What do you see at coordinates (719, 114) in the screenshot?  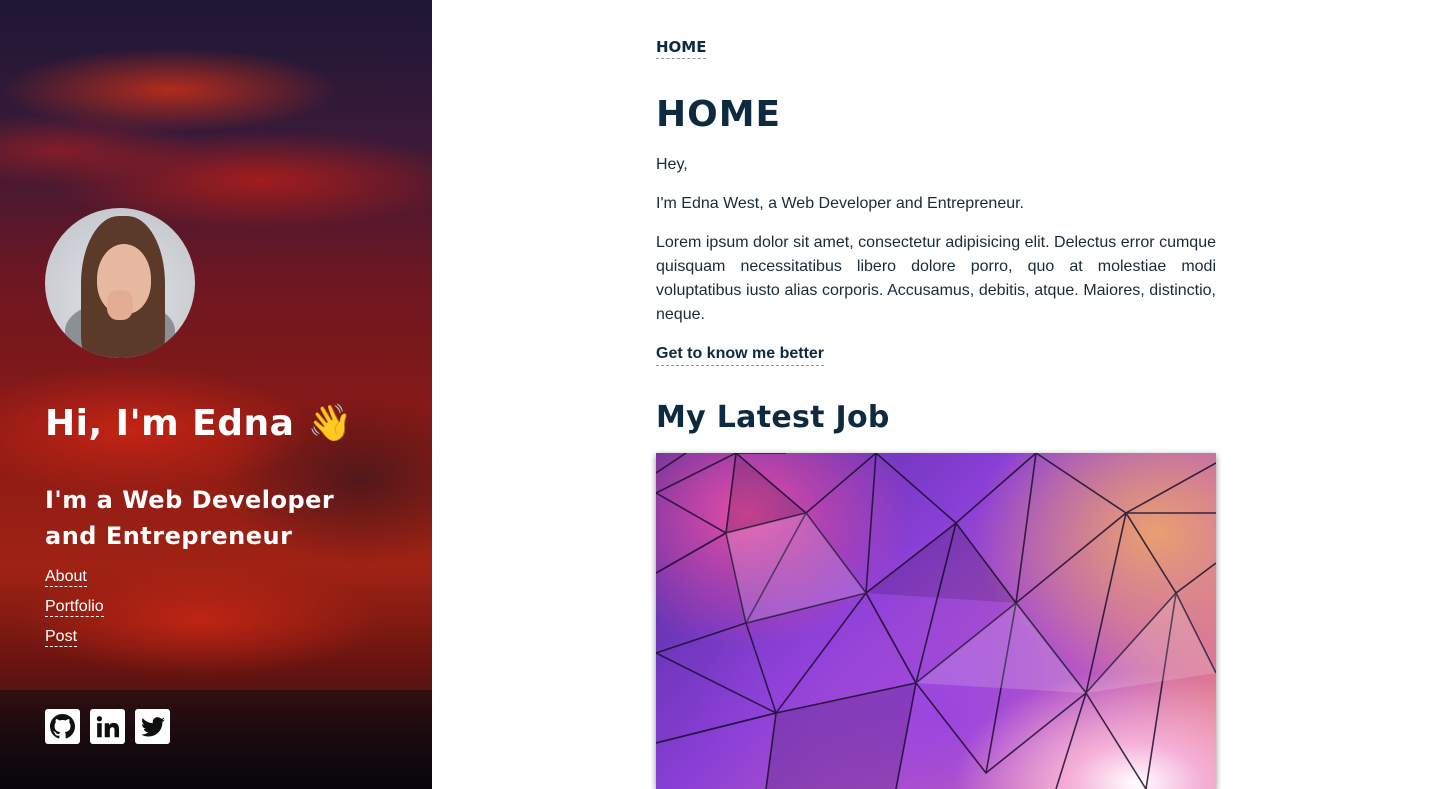 I see `page-title: HOME` at bounding box center [719, 114].